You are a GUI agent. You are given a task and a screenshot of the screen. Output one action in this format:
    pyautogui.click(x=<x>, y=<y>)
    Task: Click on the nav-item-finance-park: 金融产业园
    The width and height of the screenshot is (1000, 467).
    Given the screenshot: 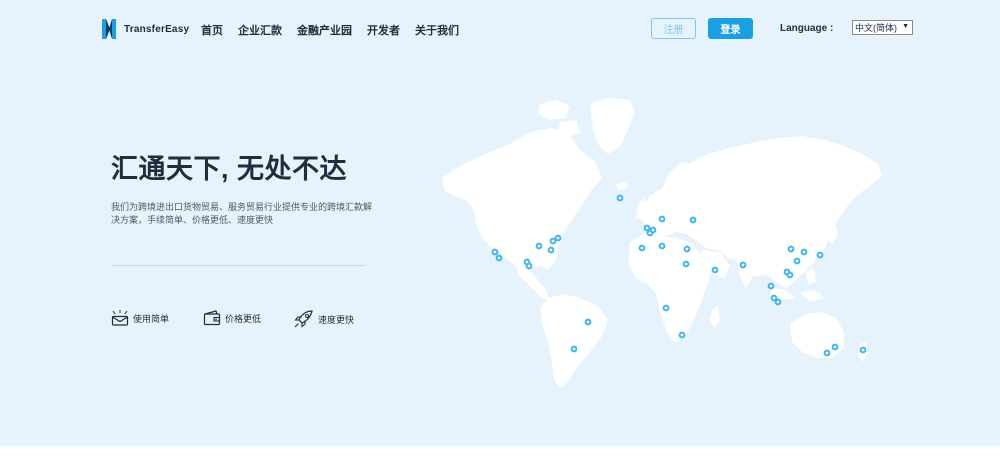 What is the action you would take?
    pyautogui.click(x=324, y=30)
    